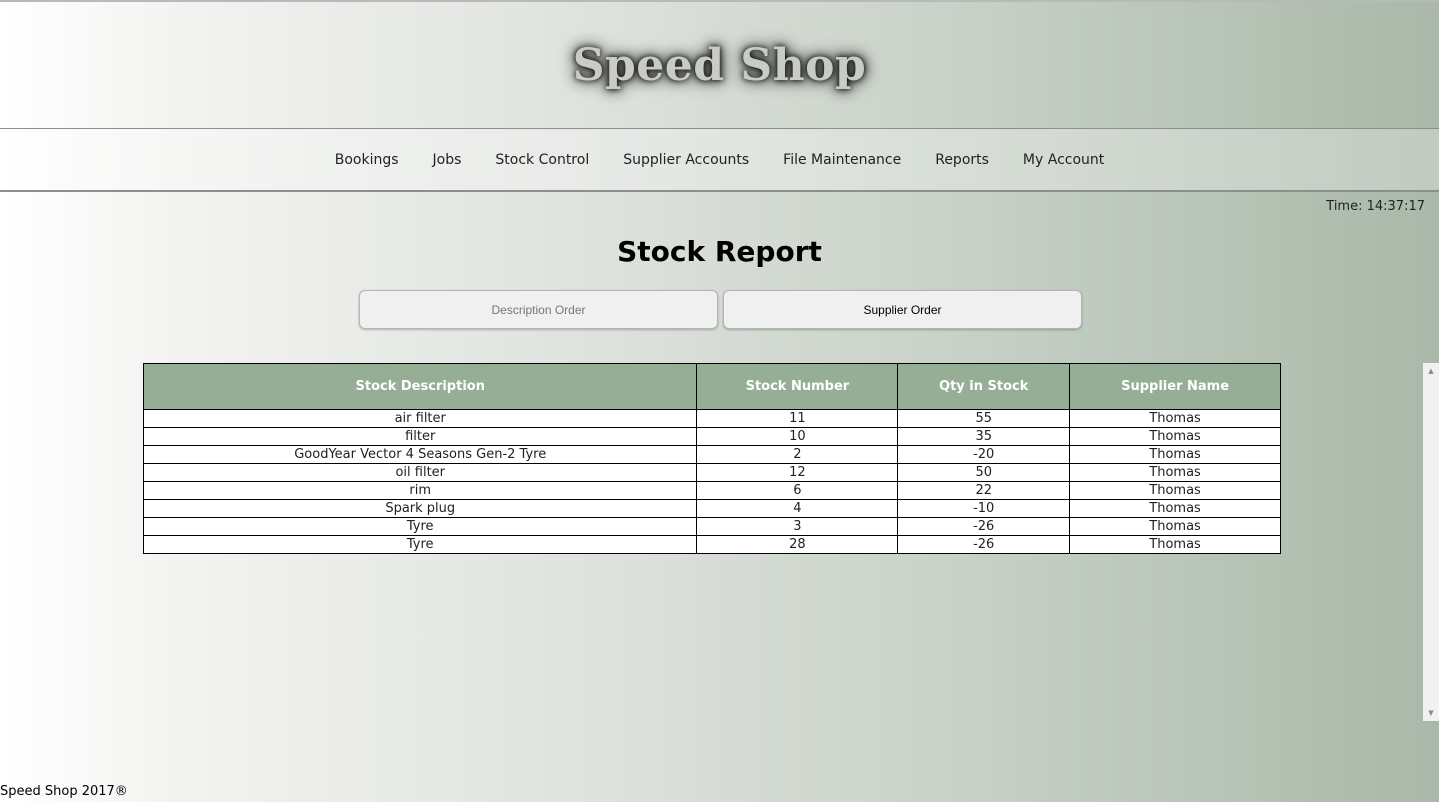  Describe the element at coordinates (1431, 542) in the screenshot. I see `vertical-scrollbar: ▲ ▼` at that location.